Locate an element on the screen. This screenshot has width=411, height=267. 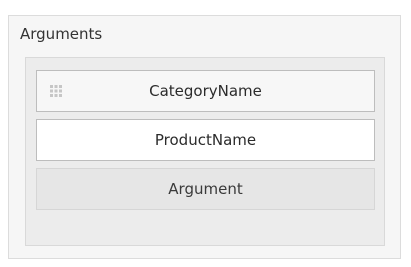
placeholder-label: Argument is located at coordinates (205, 189).